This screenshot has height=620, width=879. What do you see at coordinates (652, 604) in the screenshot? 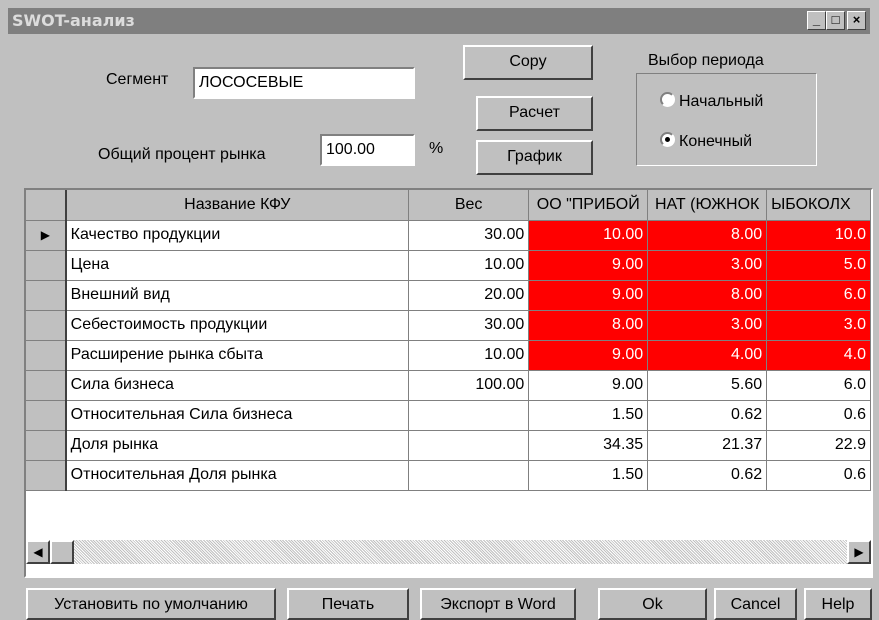
I see `ok-button: Ok` at bounding box center [652, 604].